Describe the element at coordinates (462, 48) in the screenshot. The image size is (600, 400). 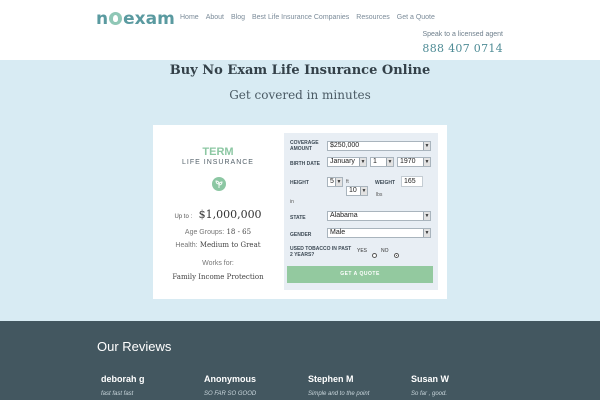
I see `phone-number: 888 407 0714` at that location.